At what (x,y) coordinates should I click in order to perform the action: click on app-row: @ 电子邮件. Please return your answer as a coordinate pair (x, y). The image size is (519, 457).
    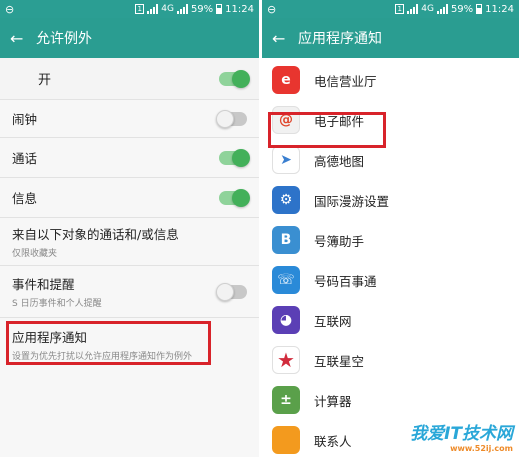
    Looking at the image, I should click on (390, 120).